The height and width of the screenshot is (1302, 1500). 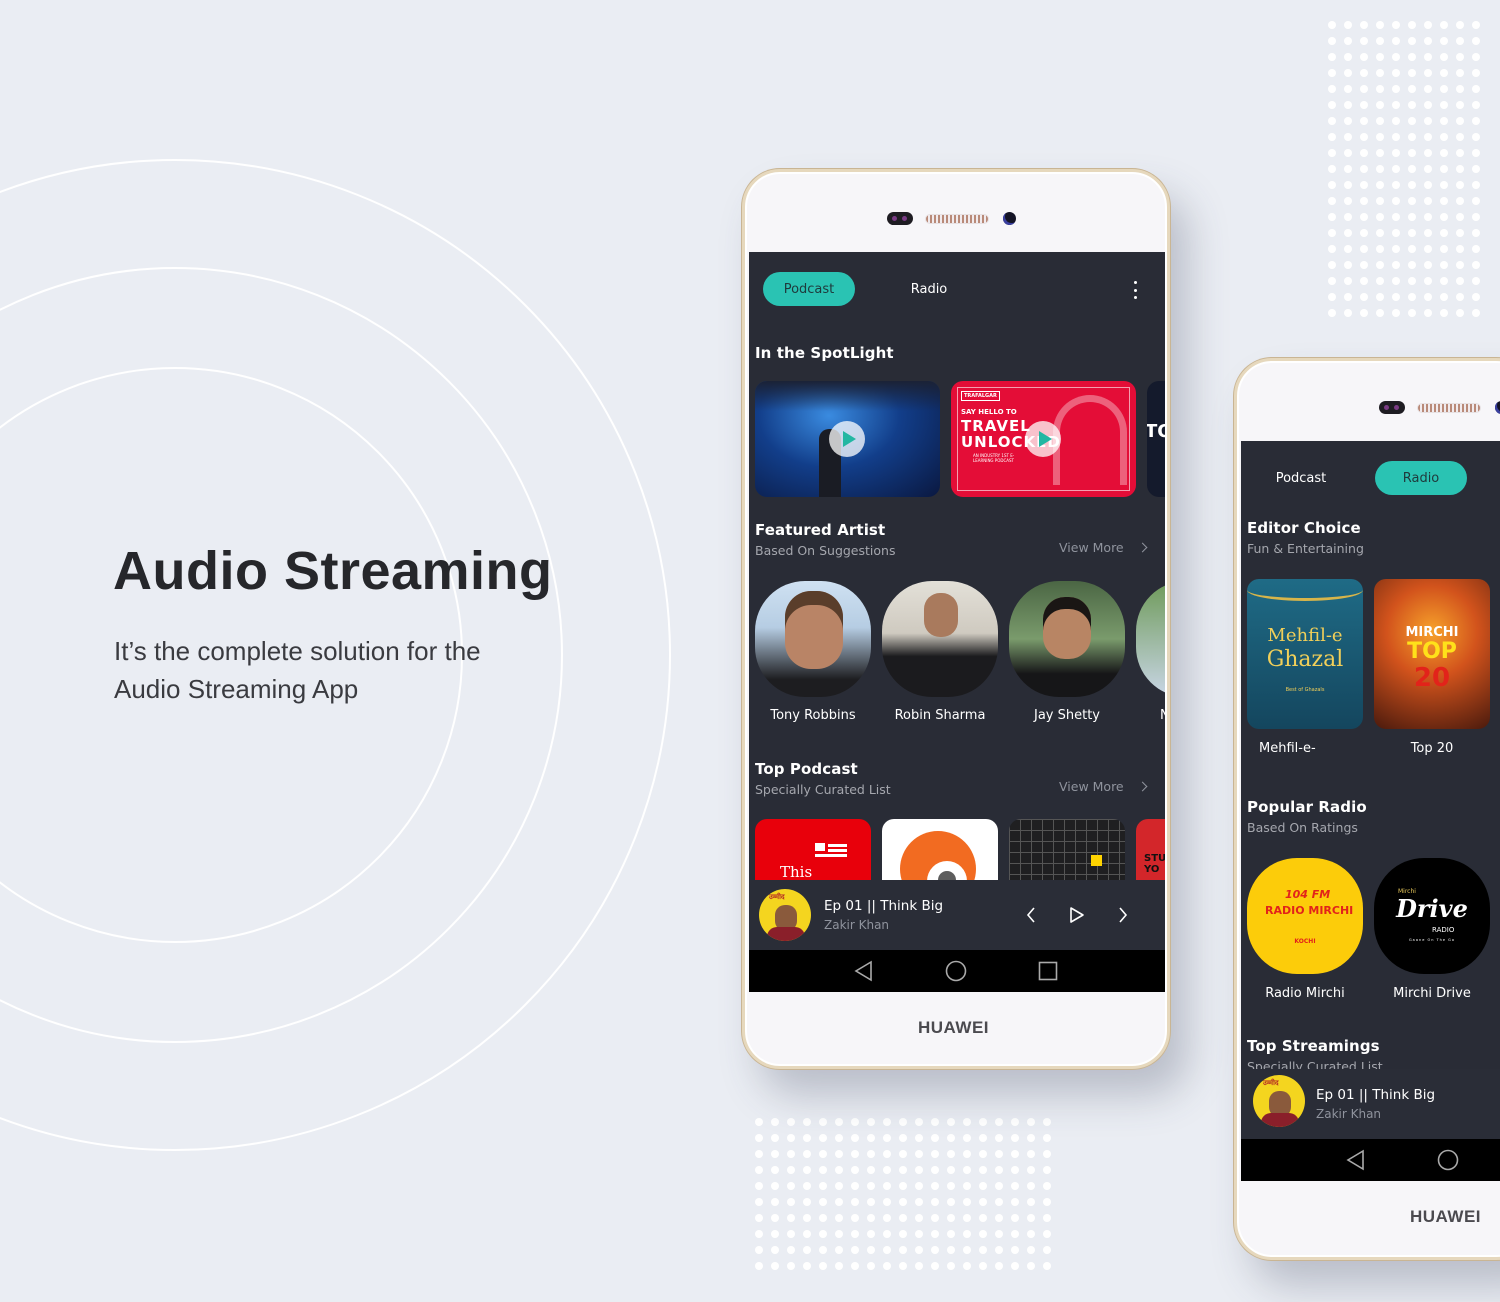 I want to click on radio-logo-radio-mirchi: 104 FM RADIO MIRCHI KOCHI, so click(x=1305, y=916).